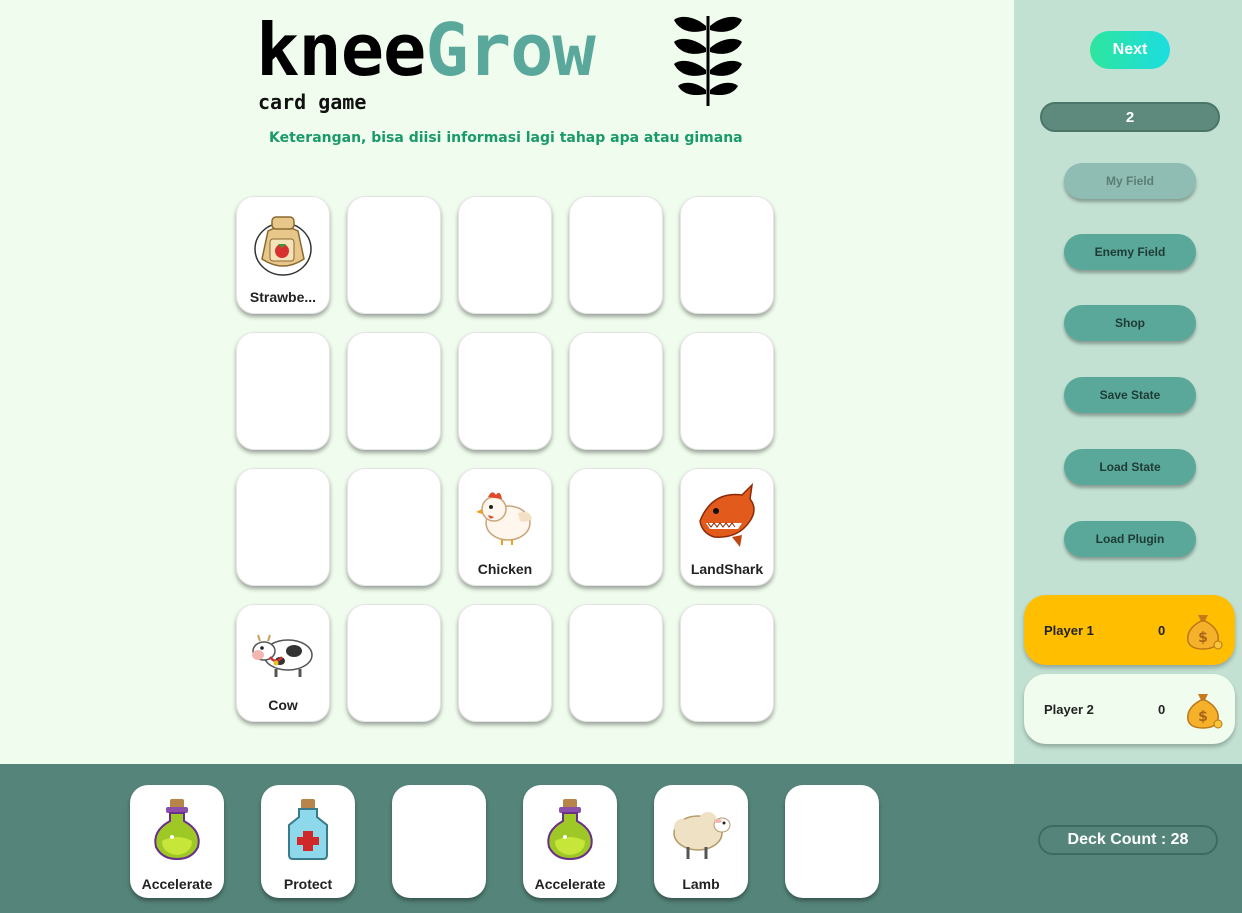 This screenshot has height=913, width=1242. I want to click on potion-blue-icon, so click(308, 830).